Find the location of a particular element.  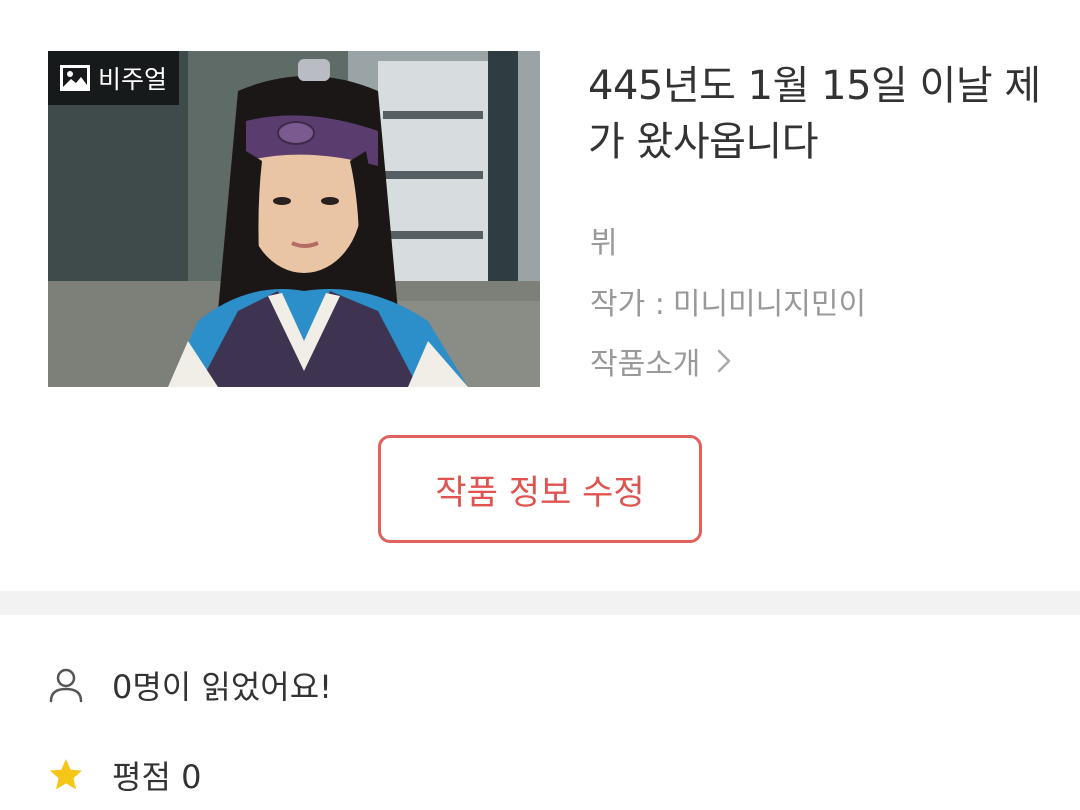

readers-stat: 0명이 읽었어요! is located at coordinates (190, 685).